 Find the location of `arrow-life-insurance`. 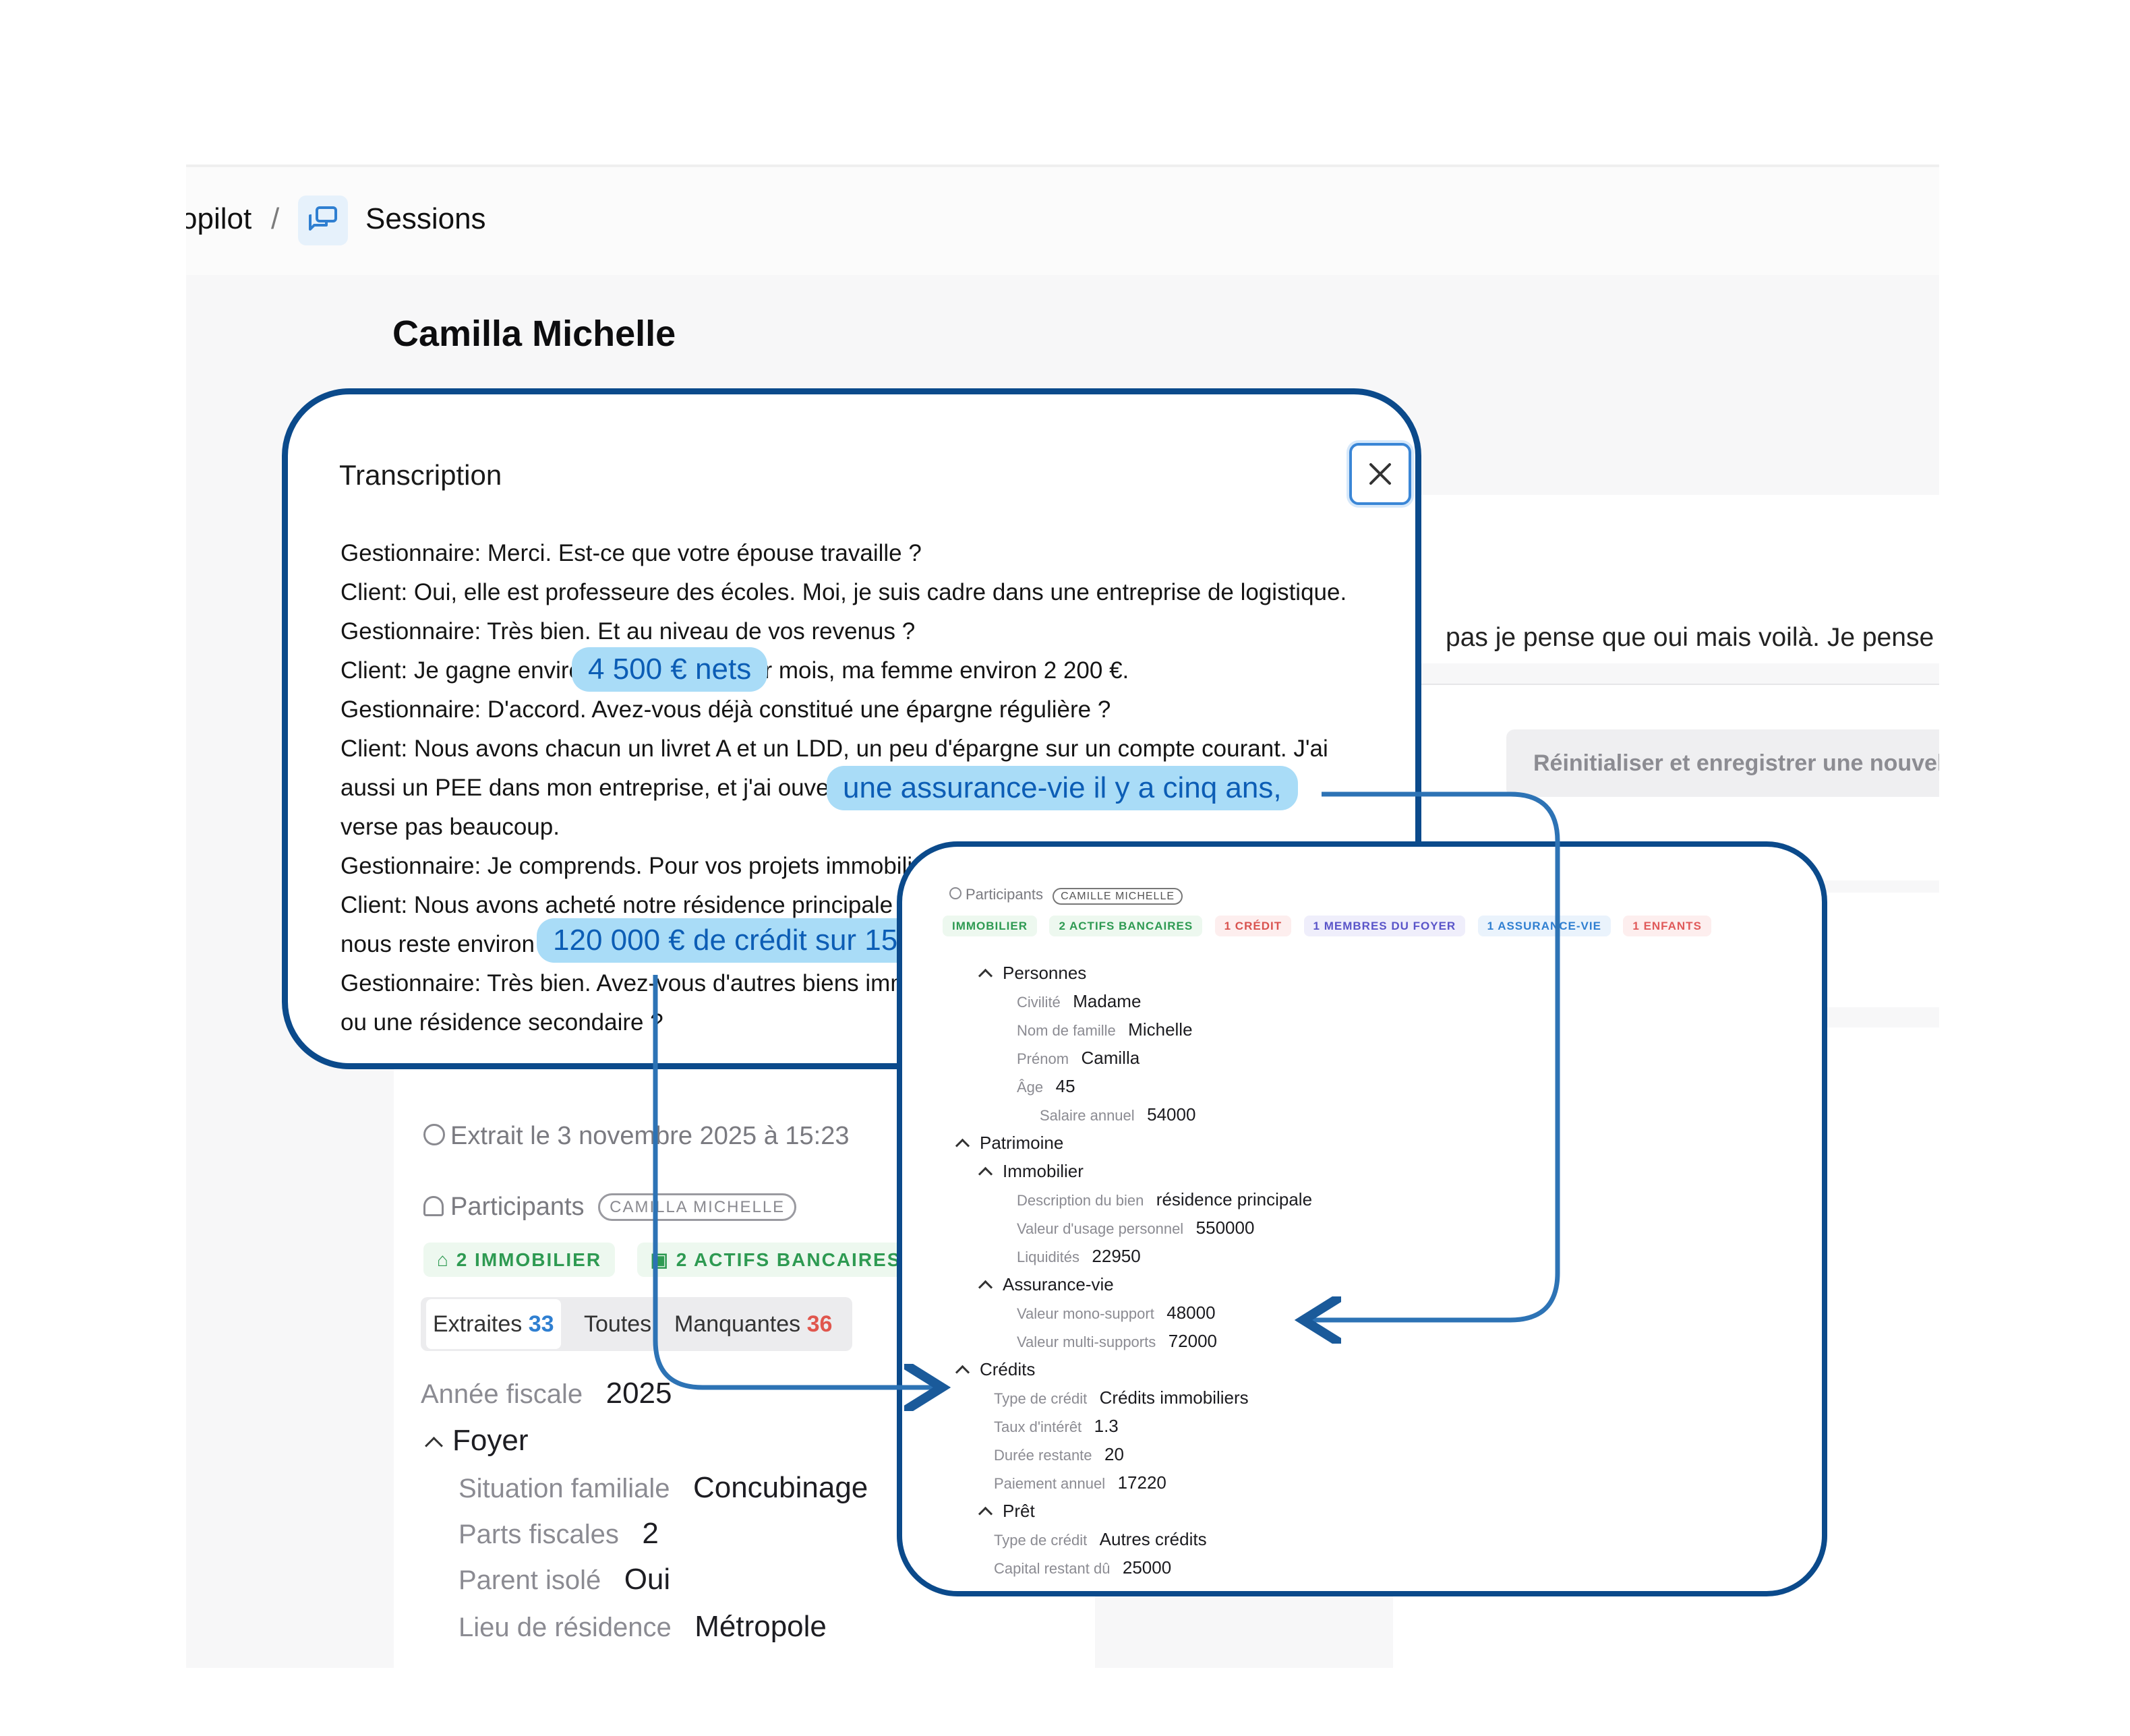

arrow-life-insurance is located at coordinates (1434, 1055).